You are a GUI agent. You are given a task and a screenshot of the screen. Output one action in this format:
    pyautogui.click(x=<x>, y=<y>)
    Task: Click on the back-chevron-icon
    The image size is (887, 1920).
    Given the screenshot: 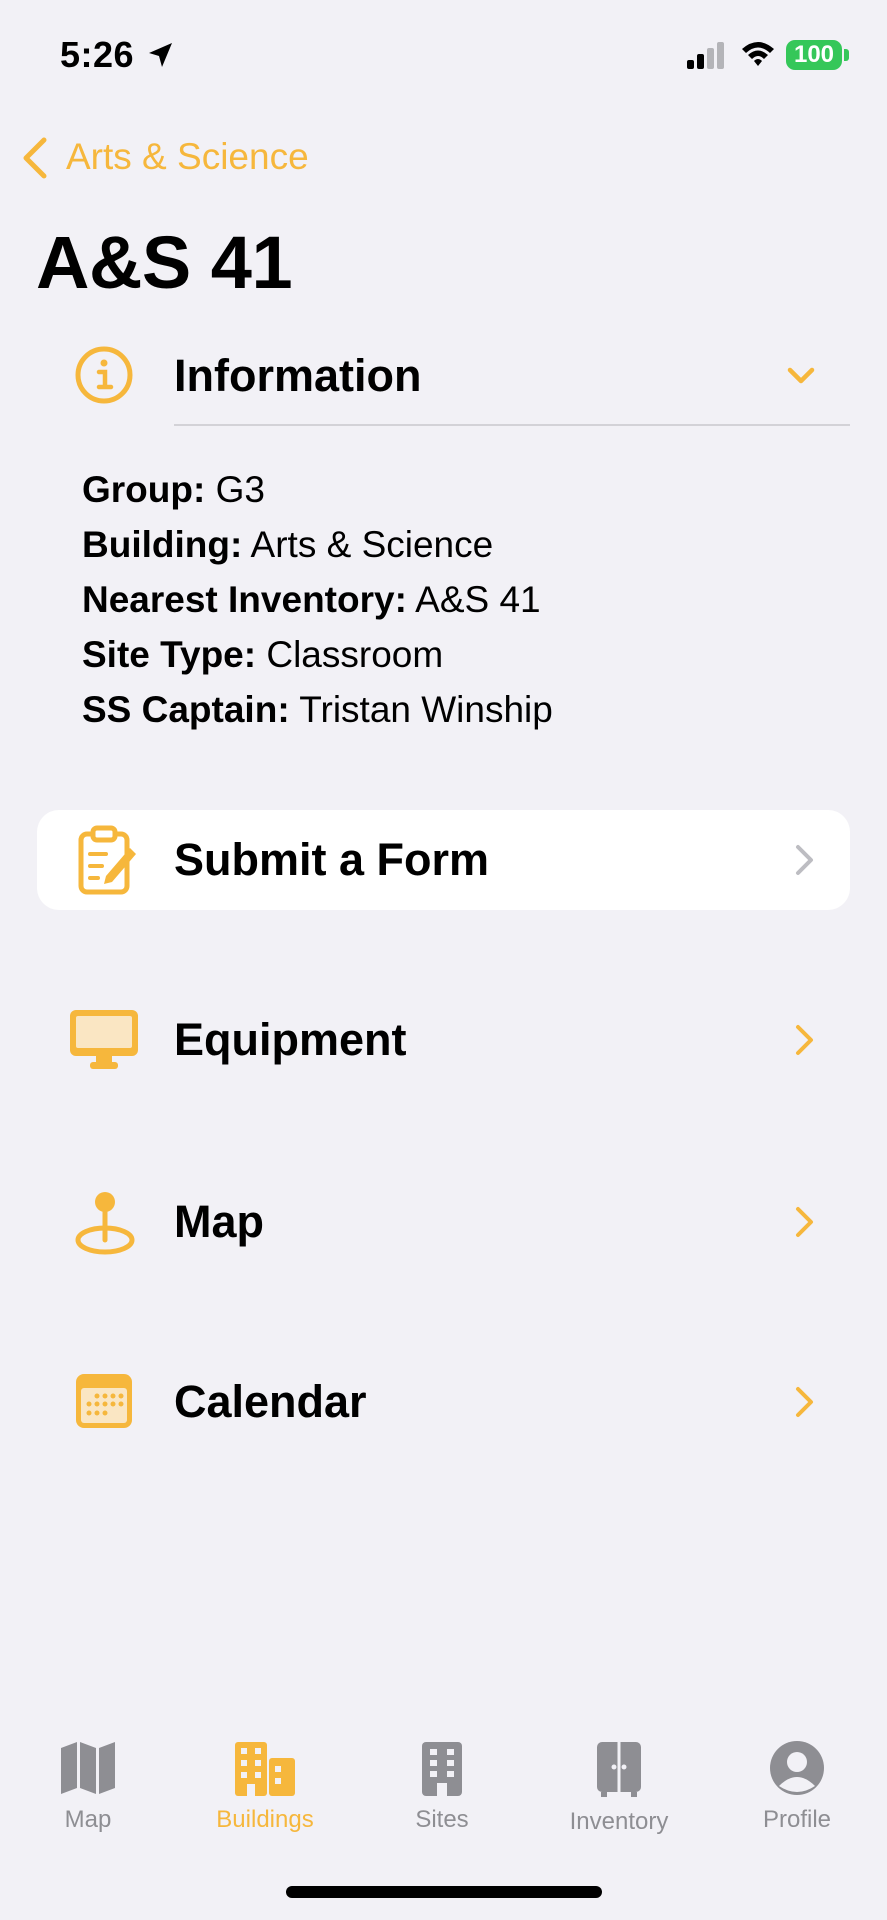 What is the action you would take?
    pyautogui.click(x=35, y=158)
    